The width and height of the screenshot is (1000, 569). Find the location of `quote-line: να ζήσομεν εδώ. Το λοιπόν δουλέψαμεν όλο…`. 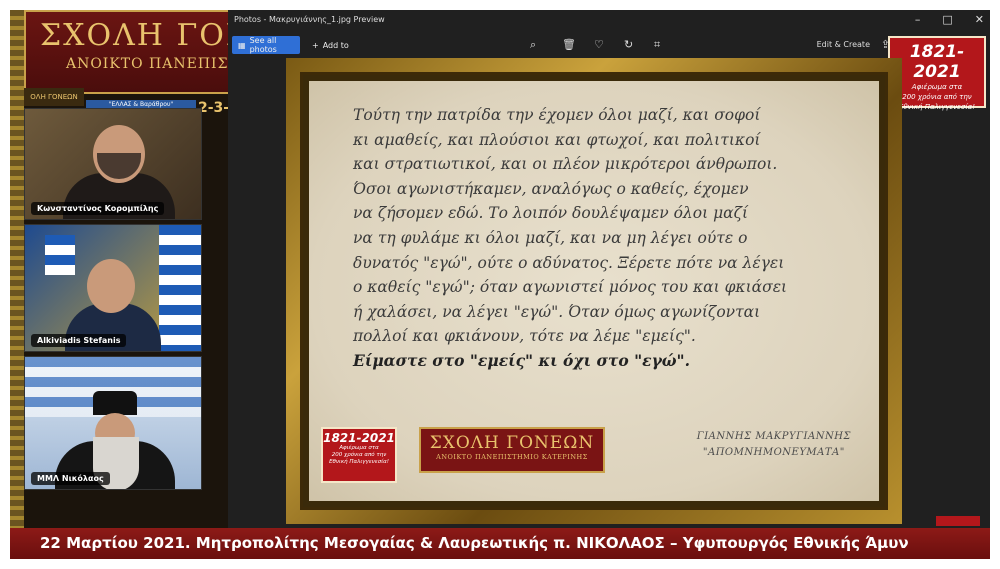

quote-line: να ζήσομεν εδώ. Το λοιπόν δουλέψαμεν όλο… is located at coordinates (551, 213).